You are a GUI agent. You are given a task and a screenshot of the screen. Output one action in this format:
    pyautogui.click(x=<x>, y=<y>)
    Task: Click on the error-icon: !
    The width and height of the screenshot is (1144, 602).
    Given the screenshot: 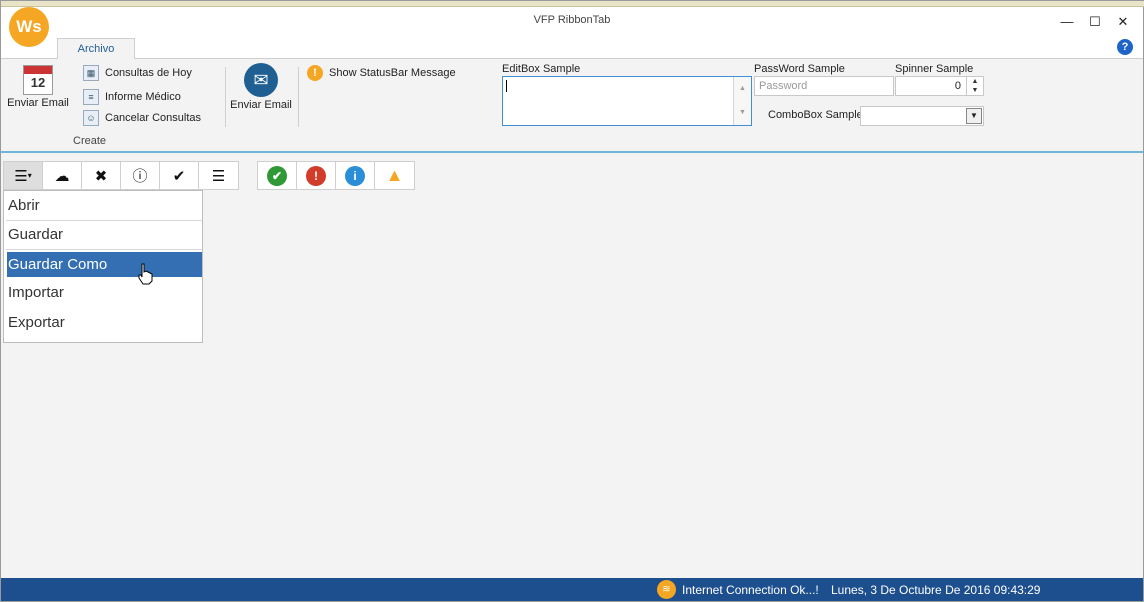 What is the action you would take?
    pyautogui.click(x=316, y=175)
    